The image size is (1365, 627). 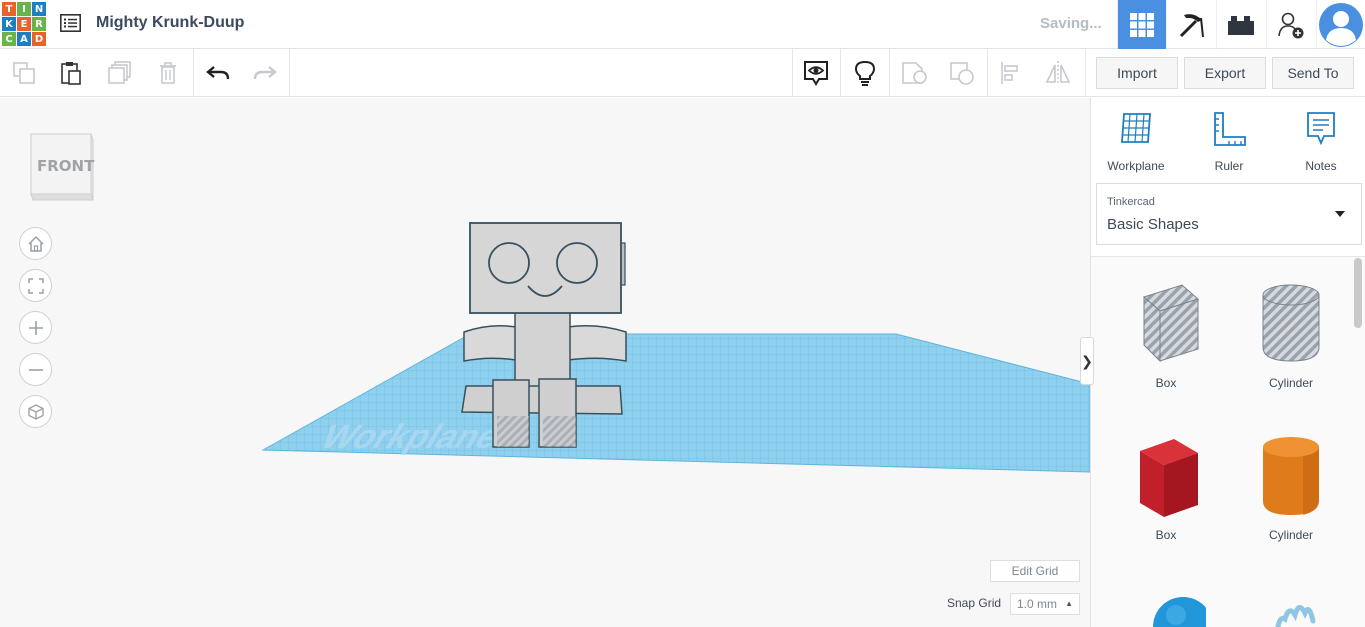 I want to click on paste-button, so click(x=71, y=73).